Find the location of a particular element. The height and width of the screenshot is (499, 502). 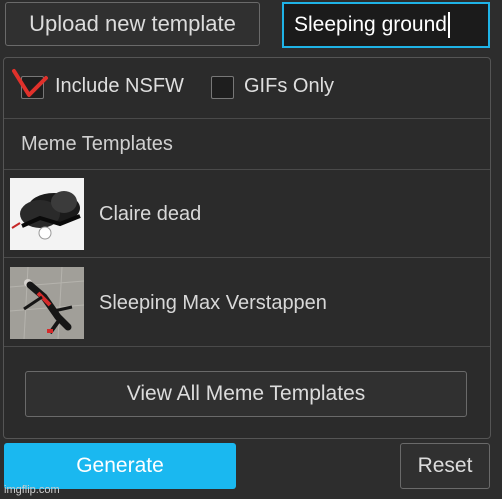

reset-button: Reset is located at coordinates (445, 466).